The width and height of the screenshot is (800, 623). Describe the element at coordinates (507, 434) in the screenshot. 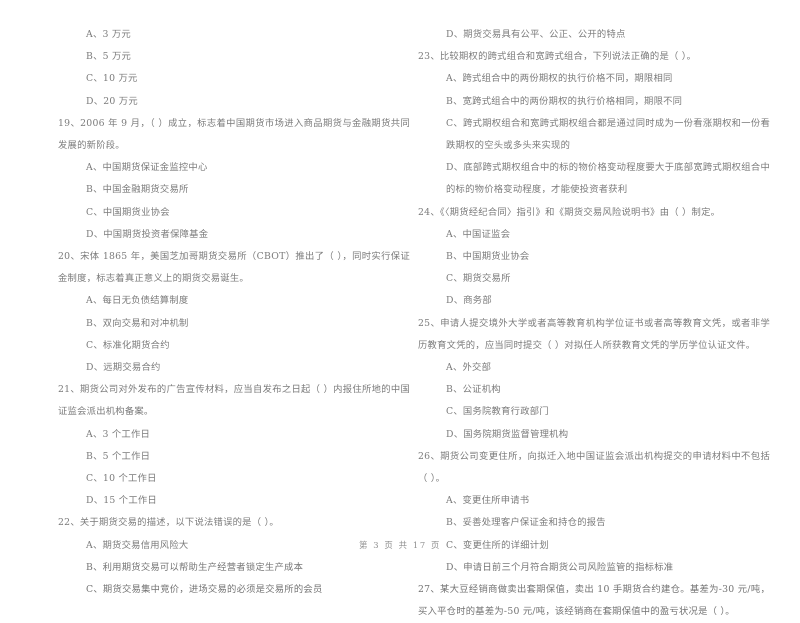

I see `option-item: D、国务院期货监督管理机构` at that location.